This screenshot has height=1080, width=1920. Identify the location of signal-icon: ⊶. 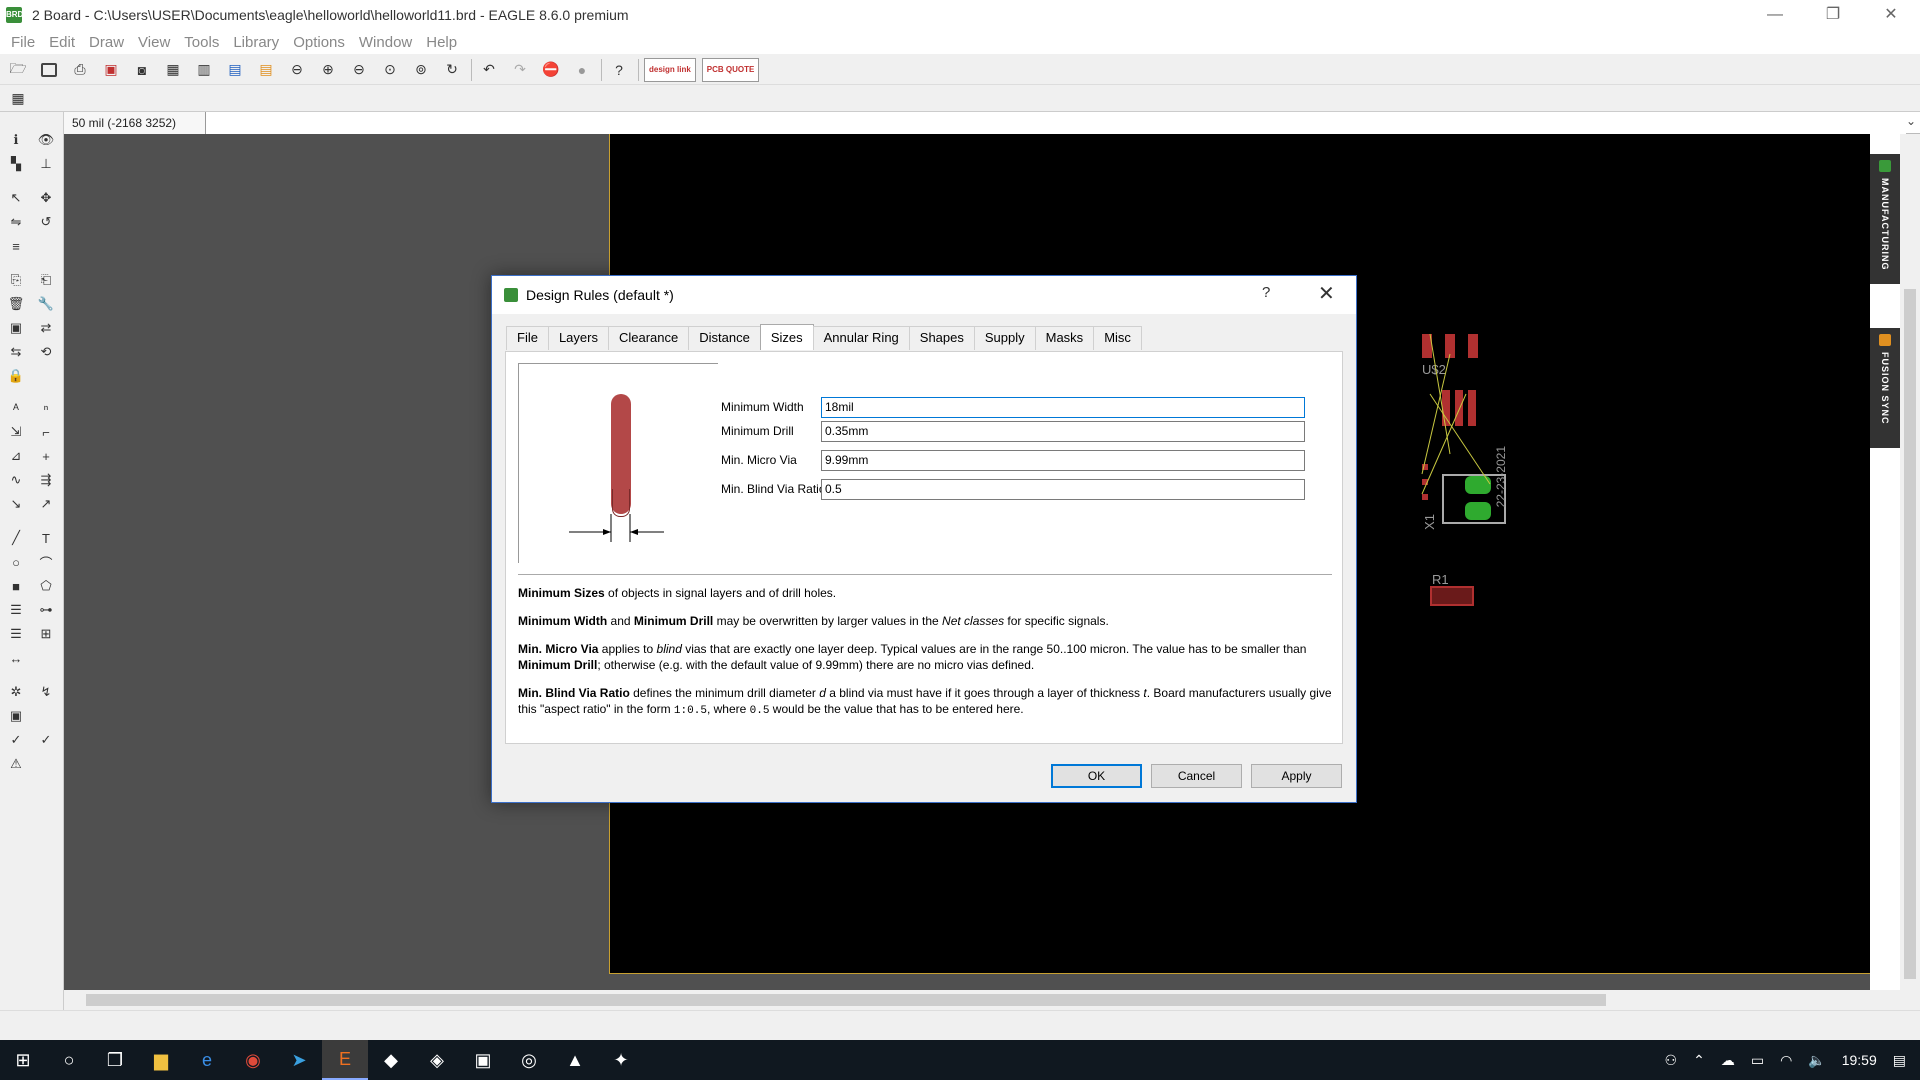
(46, 610).